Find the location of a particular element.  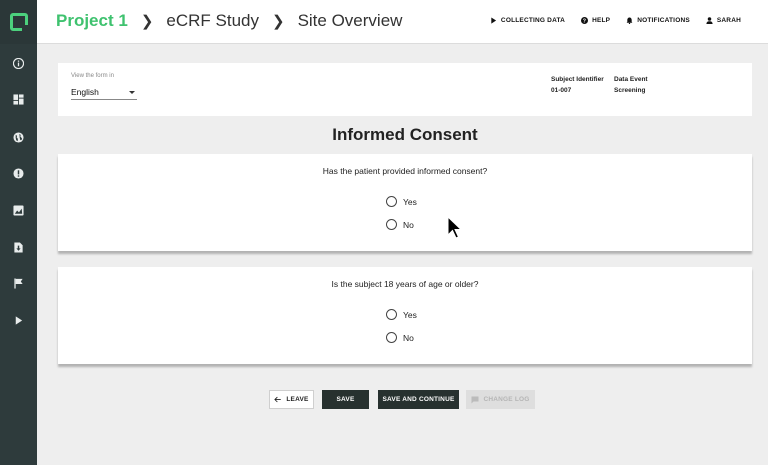

caret-down-icon is located at coordinates (132, 92).